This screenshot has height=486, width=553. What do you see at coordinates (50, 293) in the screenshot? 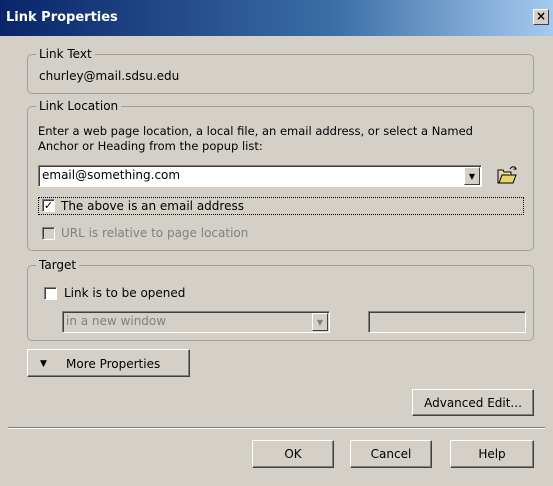
I see `link-opened-checkbox` at bounding box center [50, 293].